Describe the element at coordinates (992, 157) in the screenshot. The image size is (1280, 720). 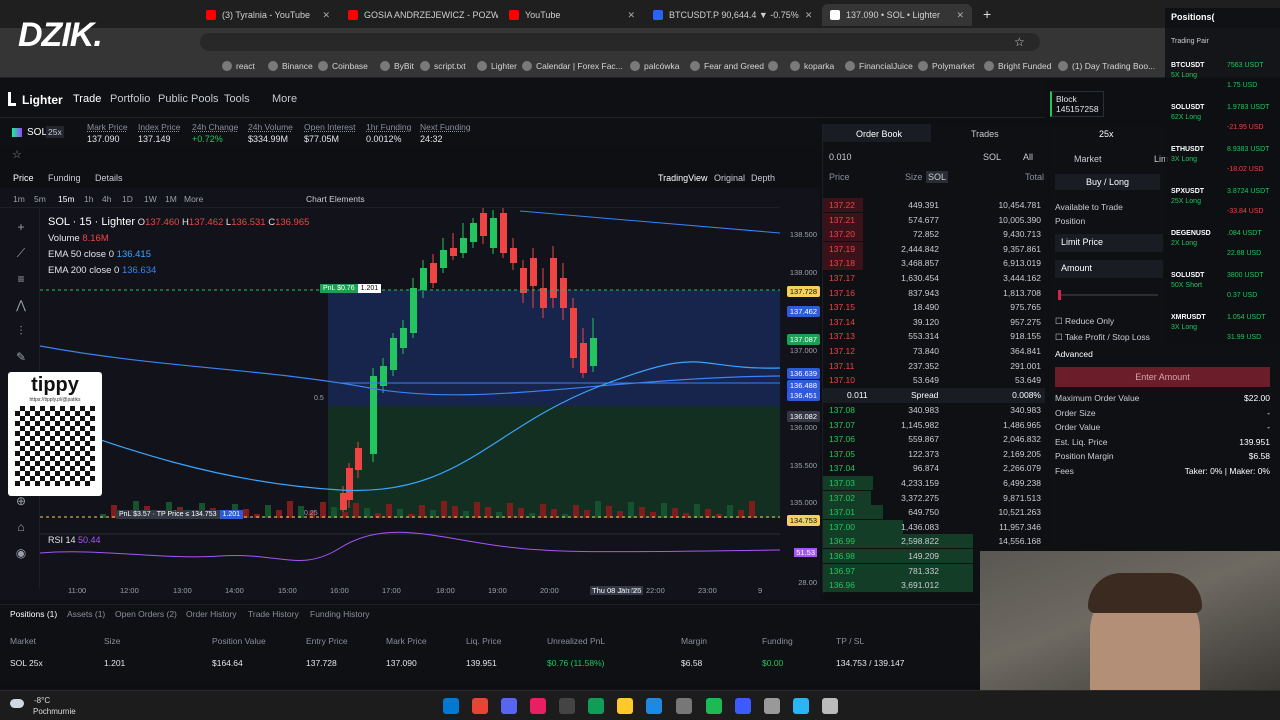
I see `asset-select: SOL` at that location.